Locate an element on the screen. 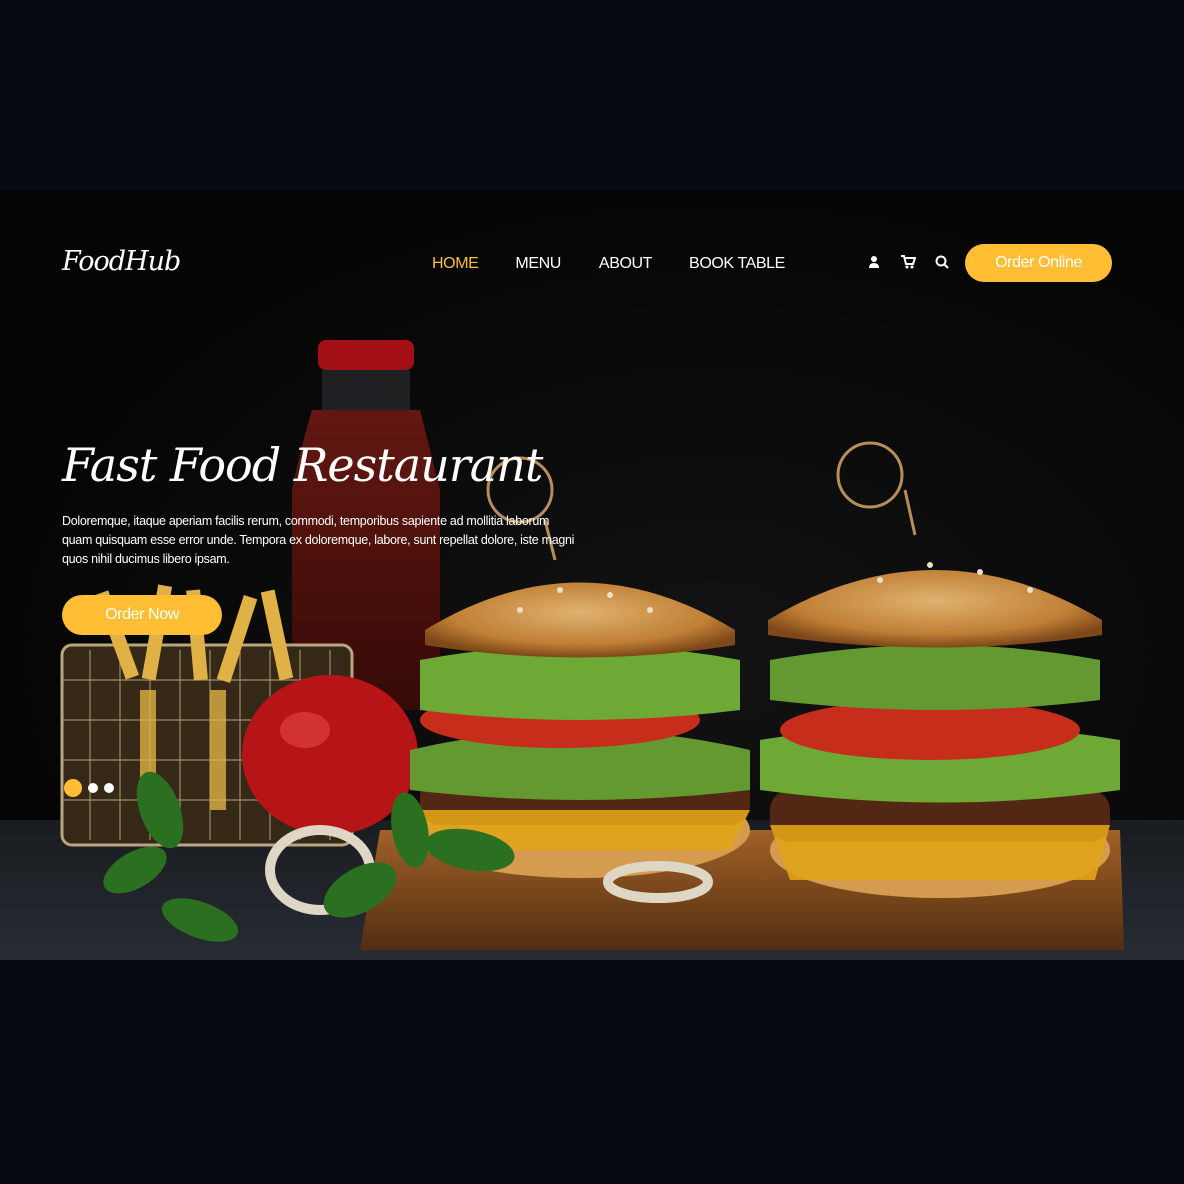 The width and height of the screenshot is (1184, 1184). nav-link-menu: MENU is located at coordinates (538, 264).